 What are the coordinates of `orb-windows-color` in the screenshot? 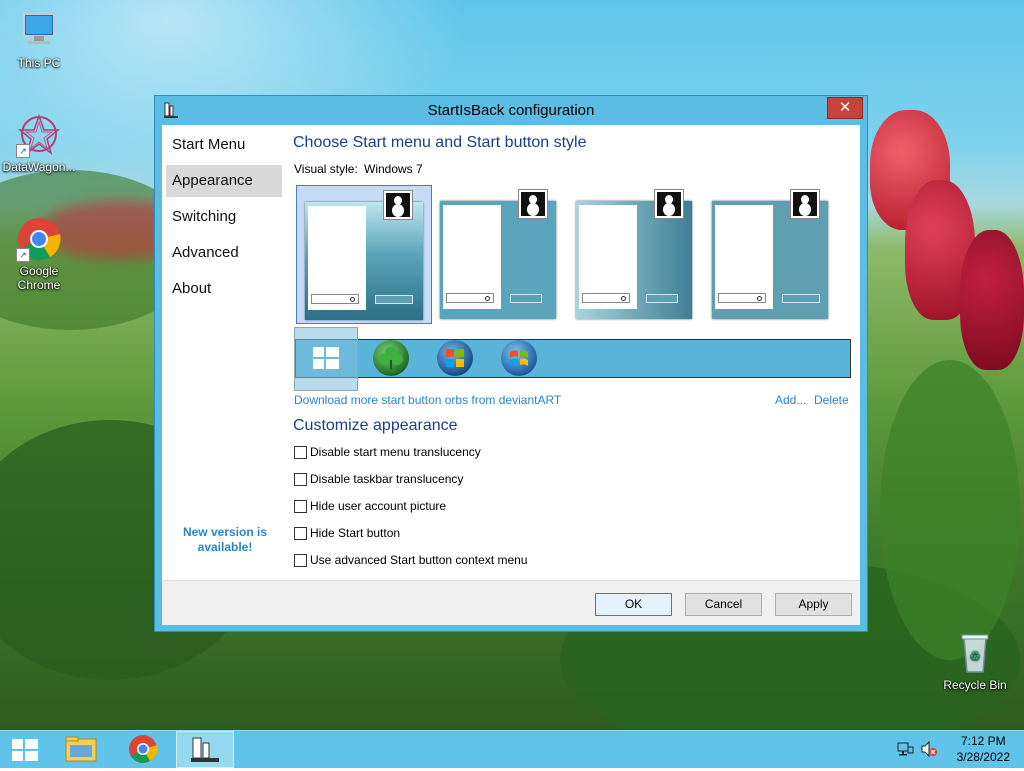 It's located at (455, 358).